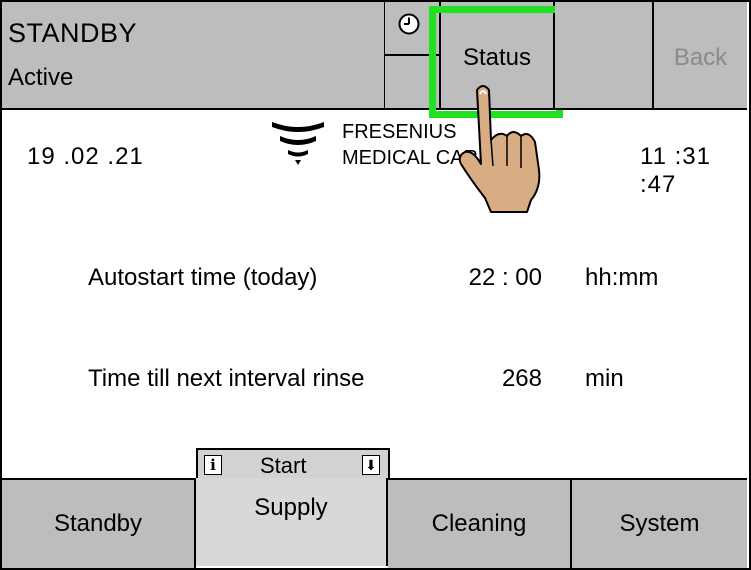 The width and height of the screenshot is (751, 570). Describe the element at coordinates (604, 56) in the screenshot. I see `empty-button` at that location.